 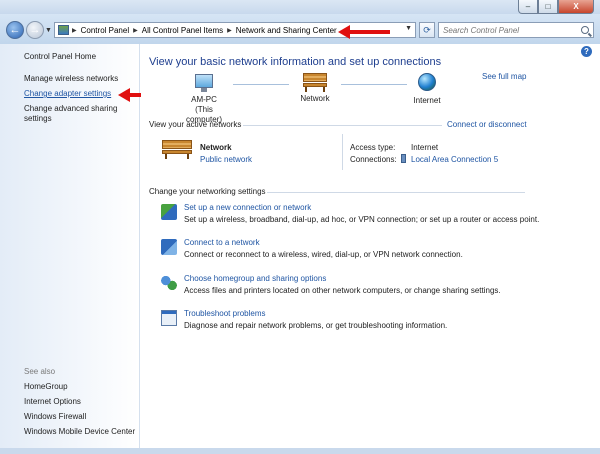 I want to click on active-network-name: Network, so click(x=216, y=147).